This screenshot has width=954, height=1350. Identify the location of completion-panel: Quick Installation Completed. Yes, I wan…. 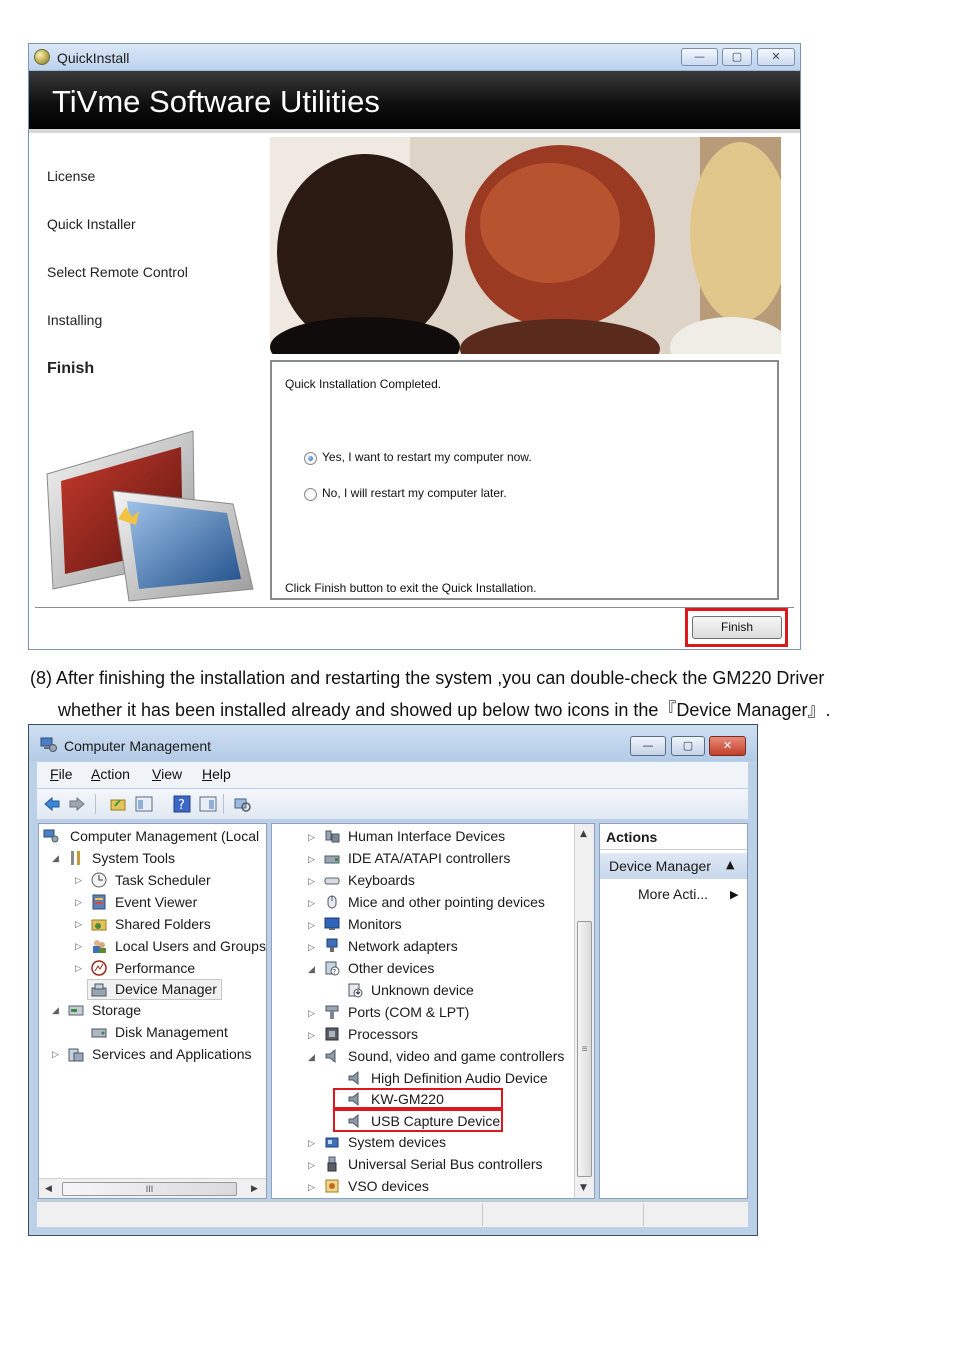
(524, 480).